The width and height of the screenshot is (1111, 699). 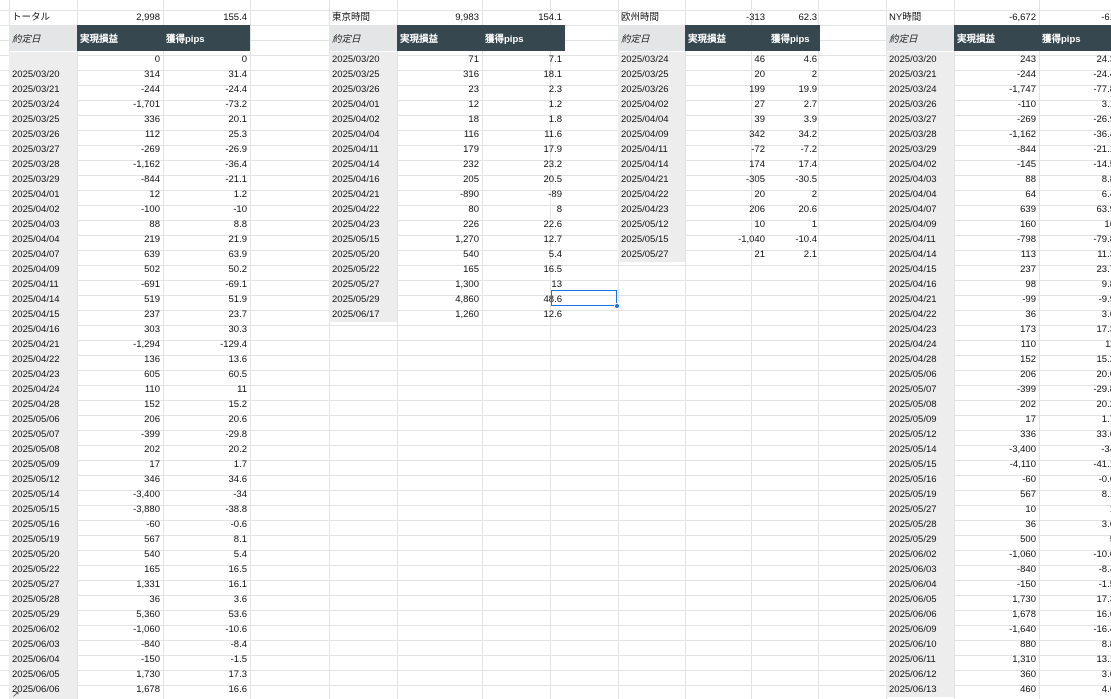 What do you see at coordinates (43, 224) in the screenshot?
I see `date-cell: 2025/04/03` at bounding box center [43, 224].